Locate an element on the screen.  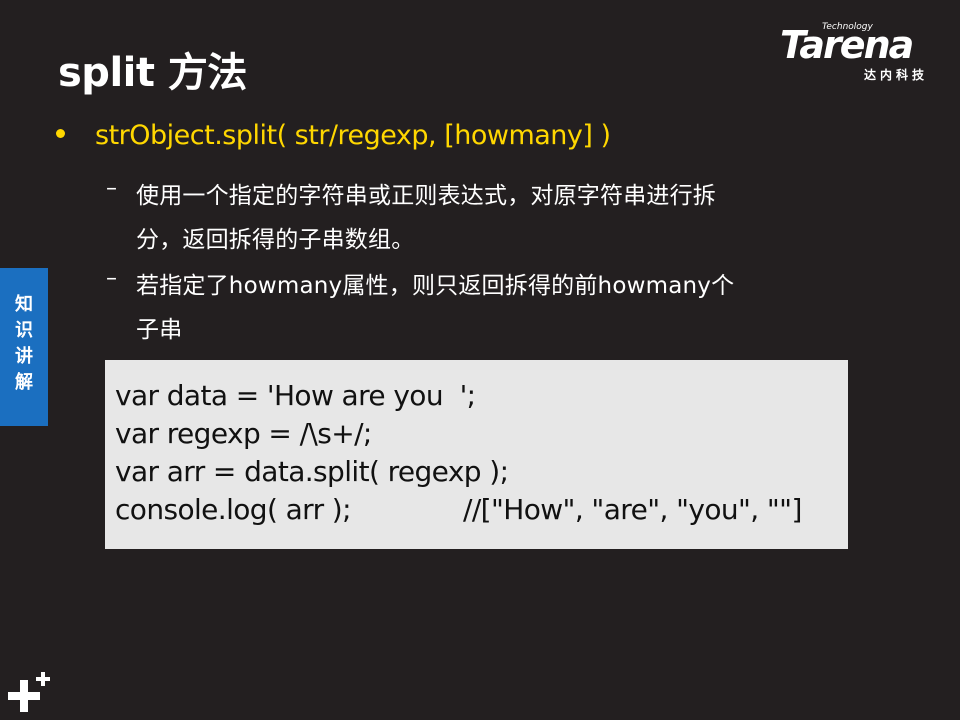
sub-item-1-line-2: 分，返回拆得的子串数组。 is located at coordinates (275, 240).